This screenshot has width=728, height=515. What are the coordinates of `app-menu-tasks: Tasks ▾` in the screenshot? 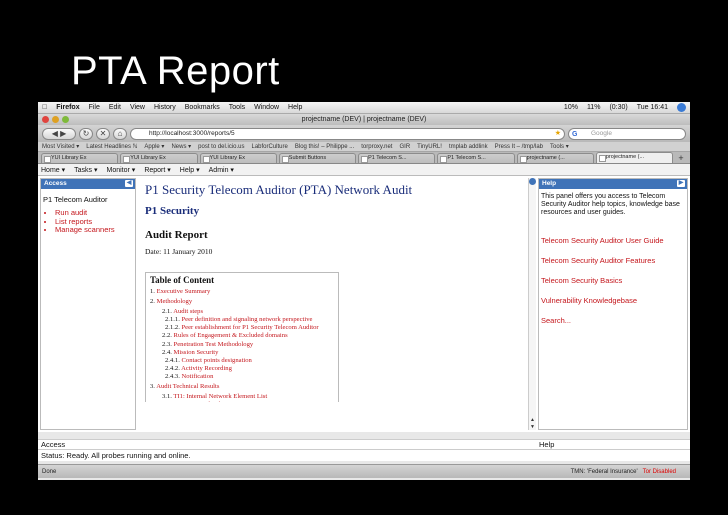 It's located at (85, 170).